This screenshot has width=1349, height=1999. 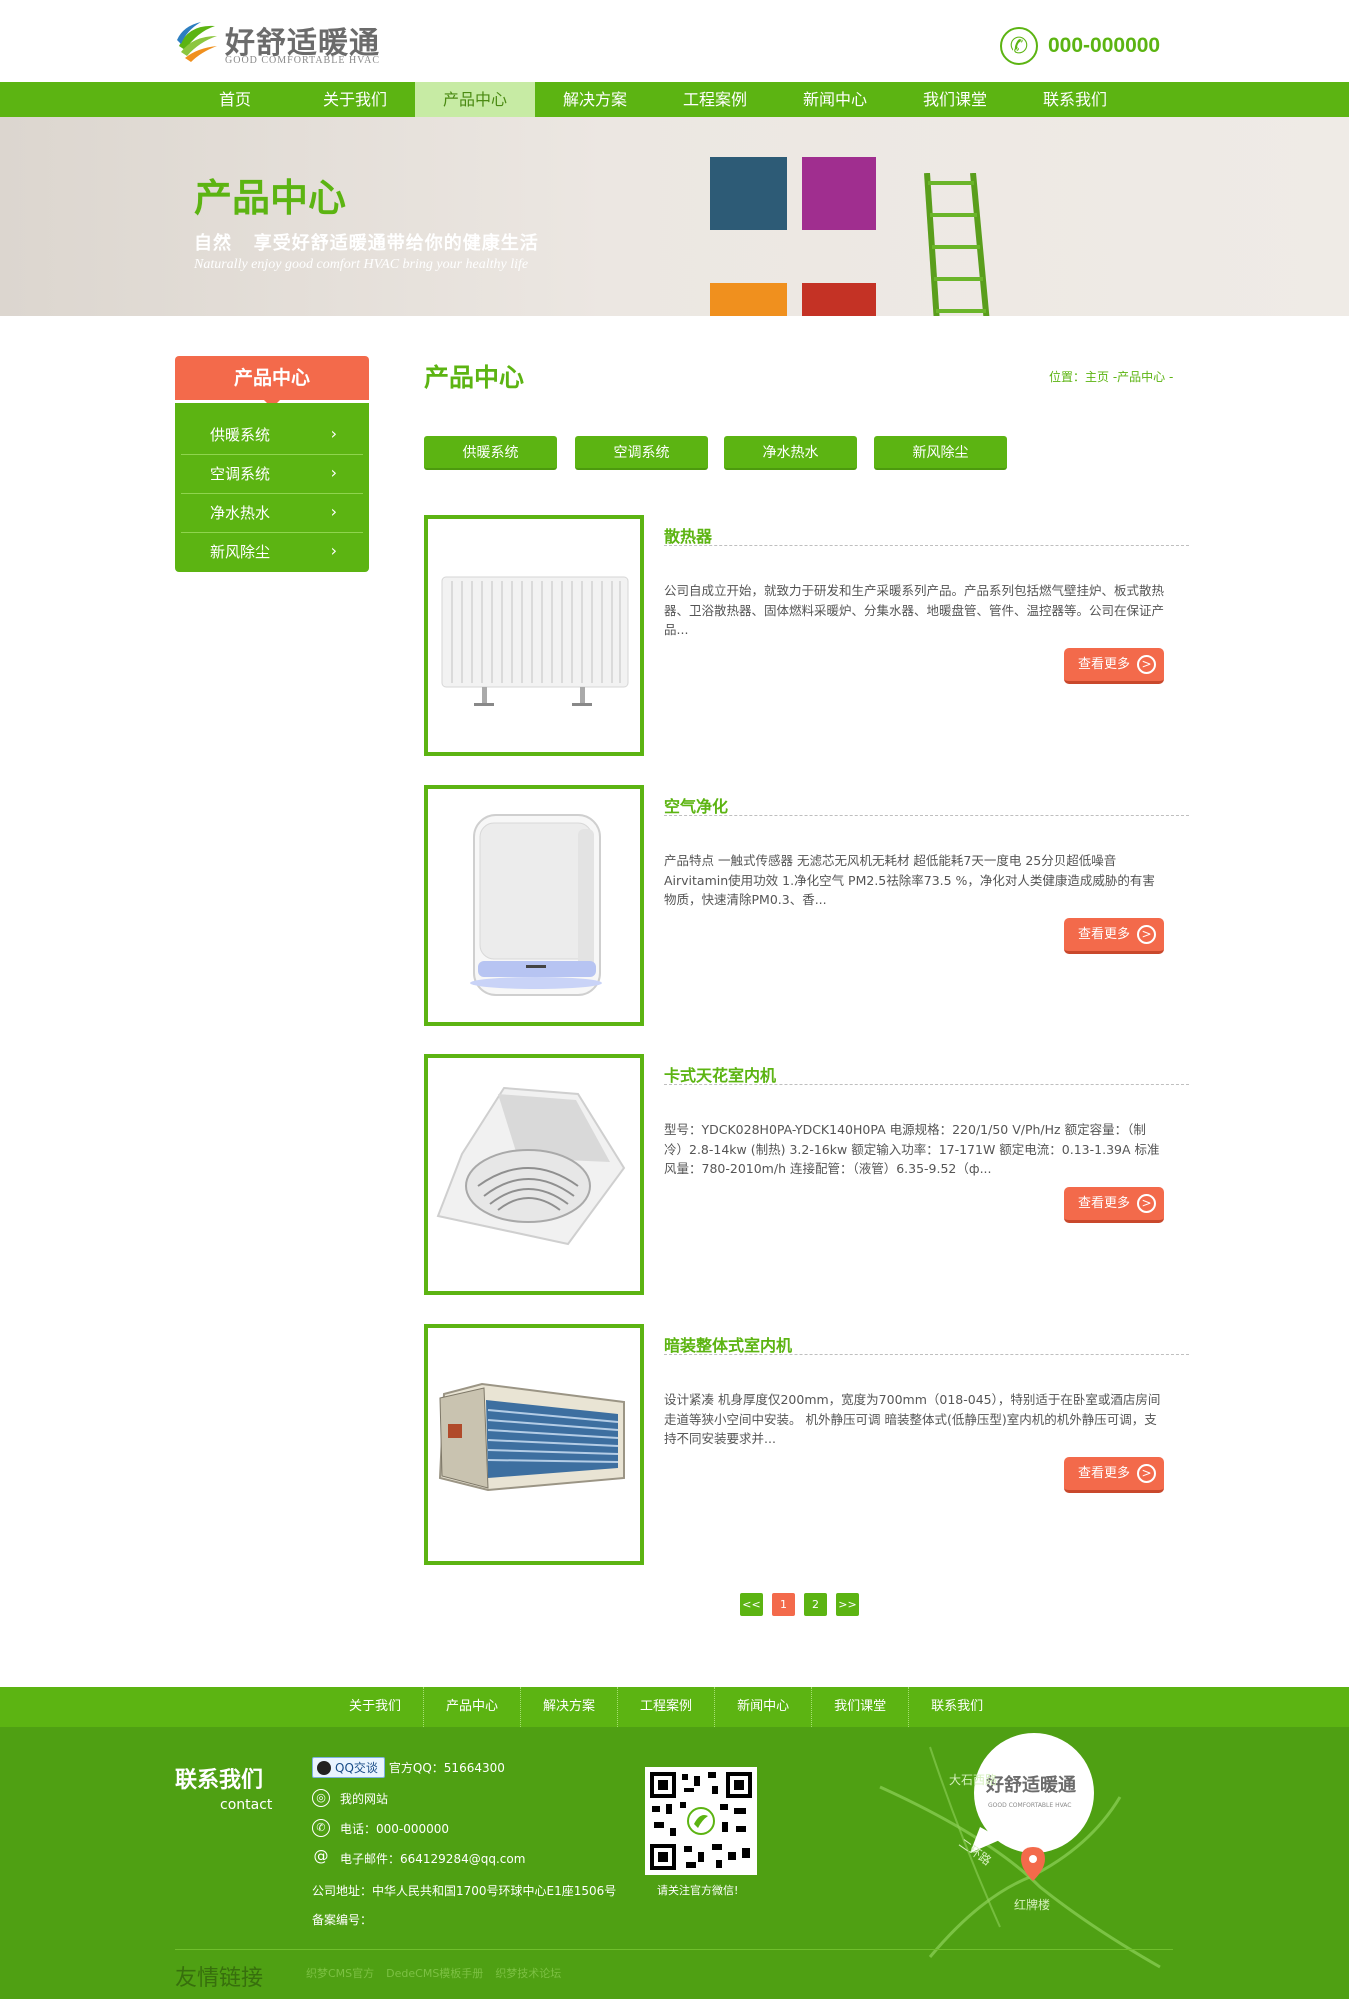 What do you see at coordinates (764, 1707) in the screenshot?
I see `footer-nav-news: 新闻中心` at bounding box center [764, 1707].